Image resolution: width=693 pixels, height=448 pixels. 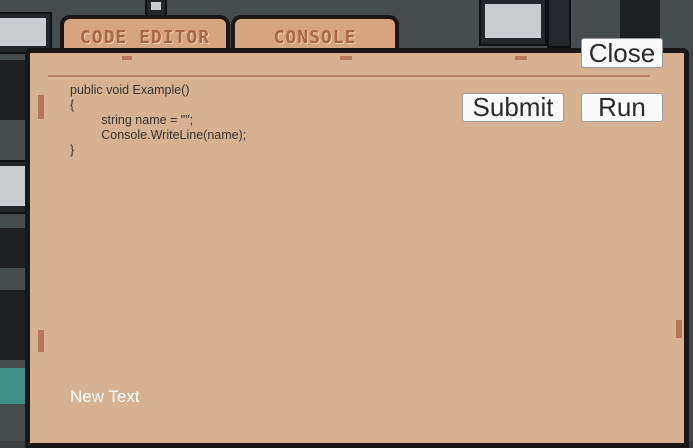 What do you see at coordinates (315, 37) in the screenshot?
I see `tab-console-label: CONSOLE` at bounding box center [315, 37].